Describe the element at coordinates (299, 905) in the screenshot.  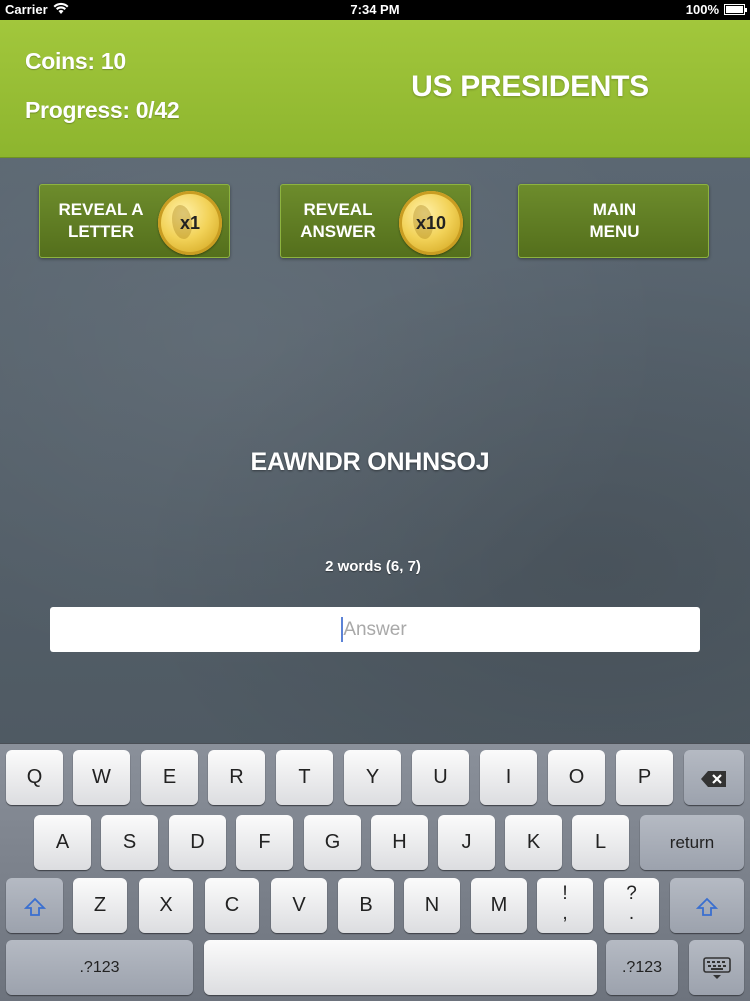
I see `key-v: V` at that location.